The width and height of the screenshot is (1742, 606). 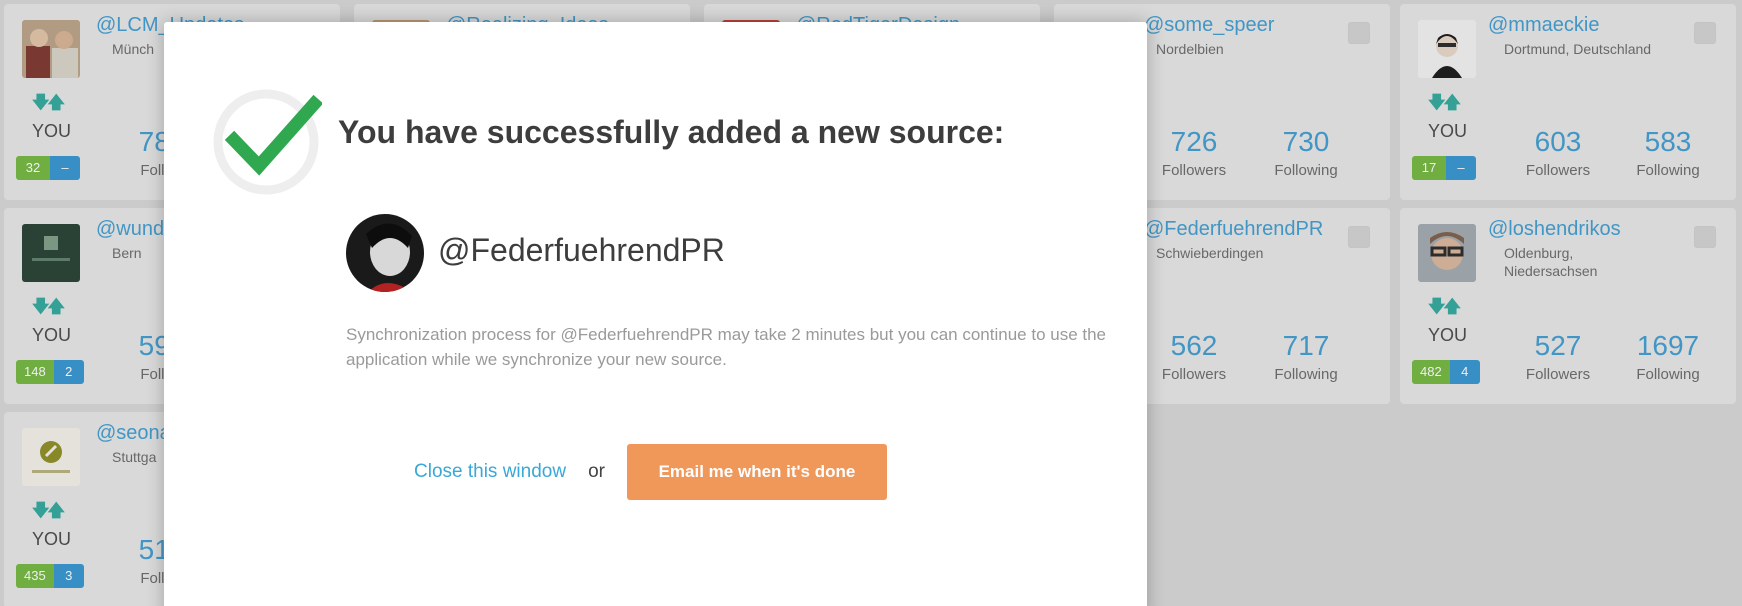 I want to click on or-label: or, so click(x=596, y=471).